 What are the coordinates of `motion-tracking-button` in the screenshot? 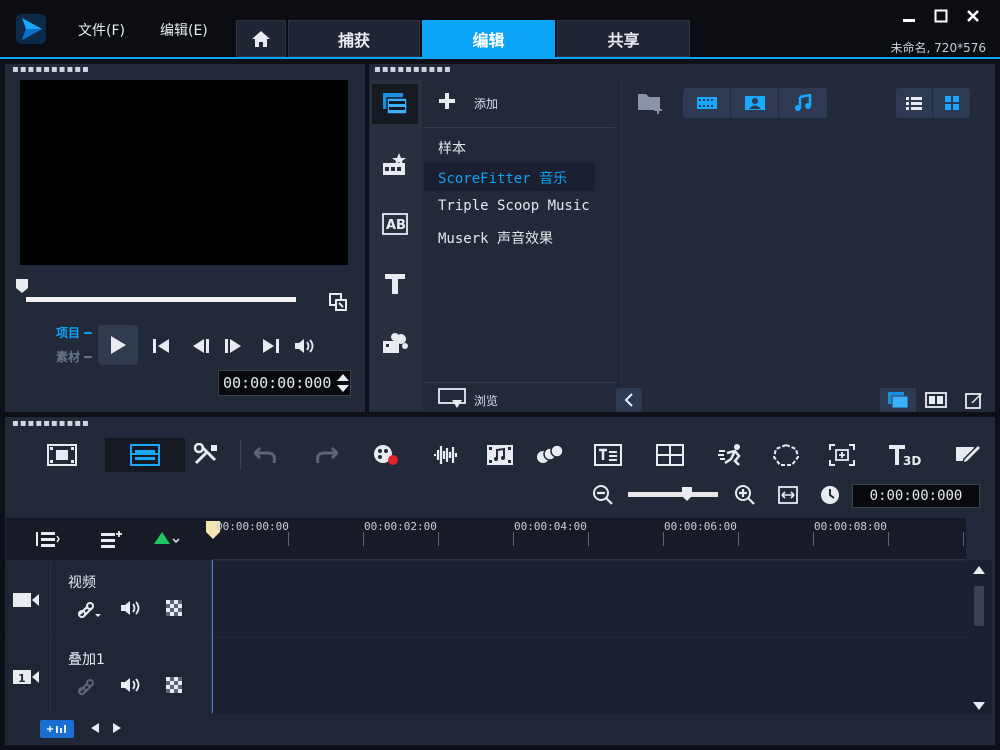 It's located at (550, 455).